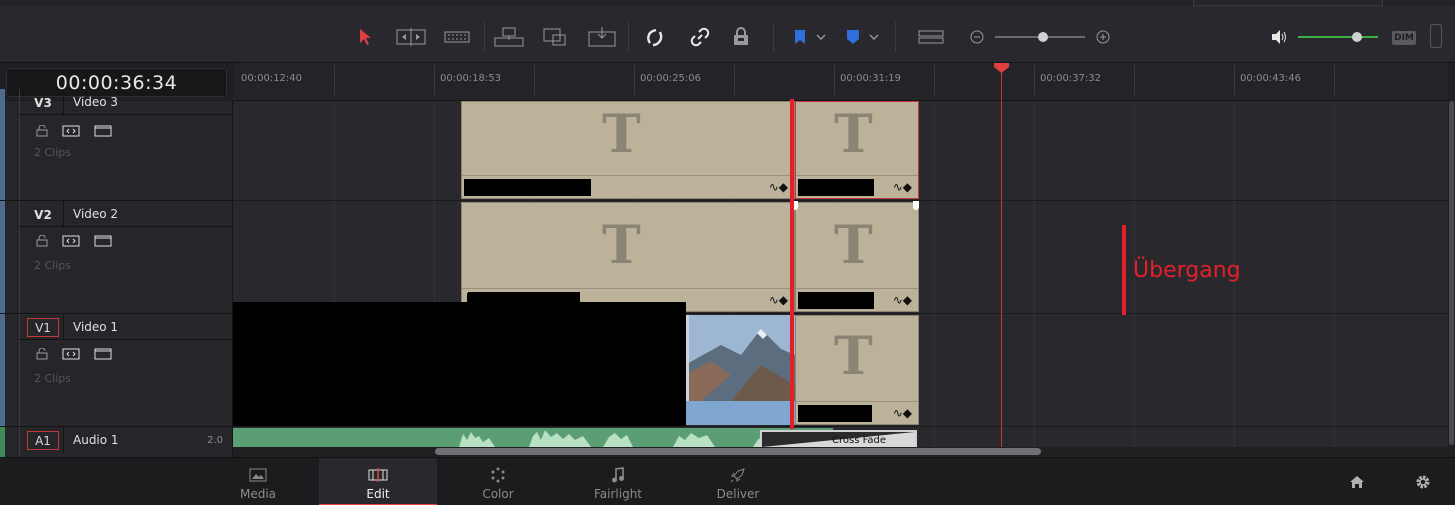  I want to click on toolbar-right-handle, so click(1436, 36).